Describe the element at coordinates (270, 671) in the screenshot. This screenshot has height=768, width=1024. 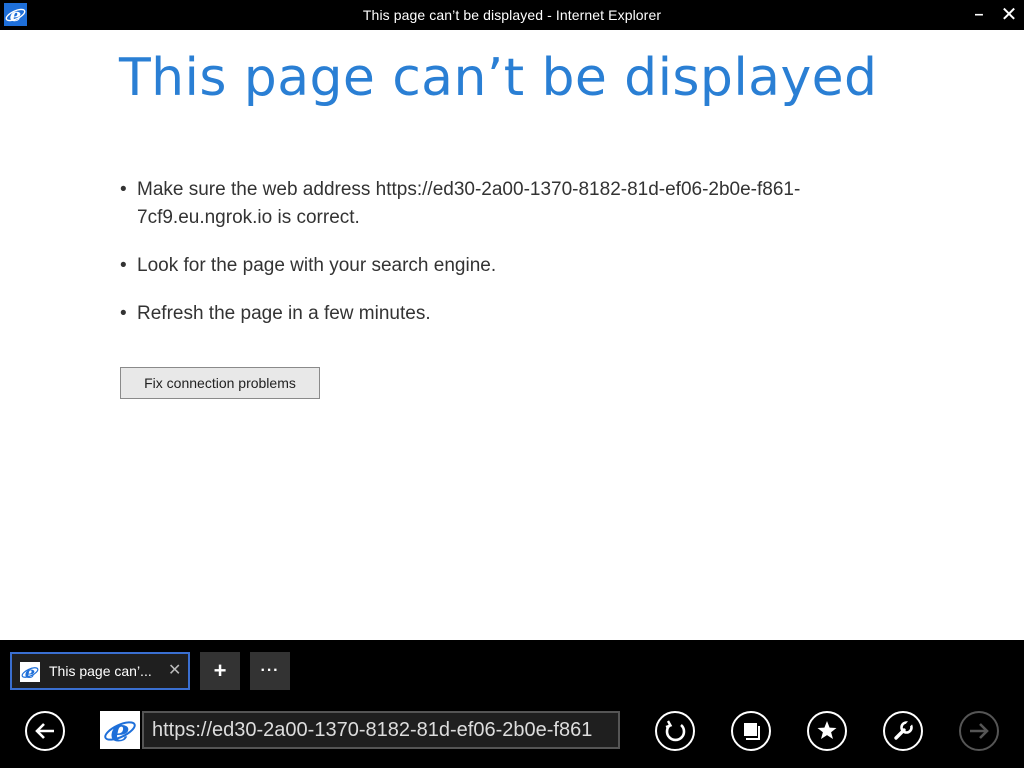
I see `tab-options-button: ···` at that location.